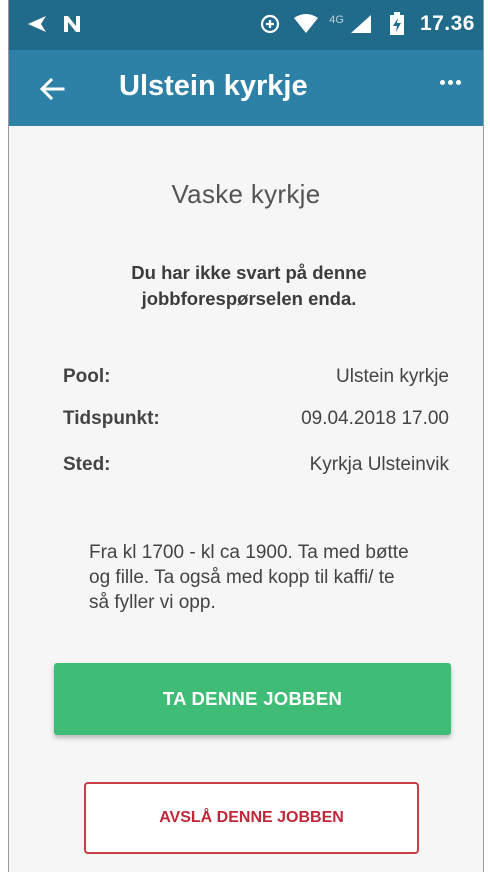 The height and width of the screenshot is (872, 490). What do you see at coordinates (270, 24) in the screenshot?
I see `data-saver-icon` at bounding box center [270, 24].